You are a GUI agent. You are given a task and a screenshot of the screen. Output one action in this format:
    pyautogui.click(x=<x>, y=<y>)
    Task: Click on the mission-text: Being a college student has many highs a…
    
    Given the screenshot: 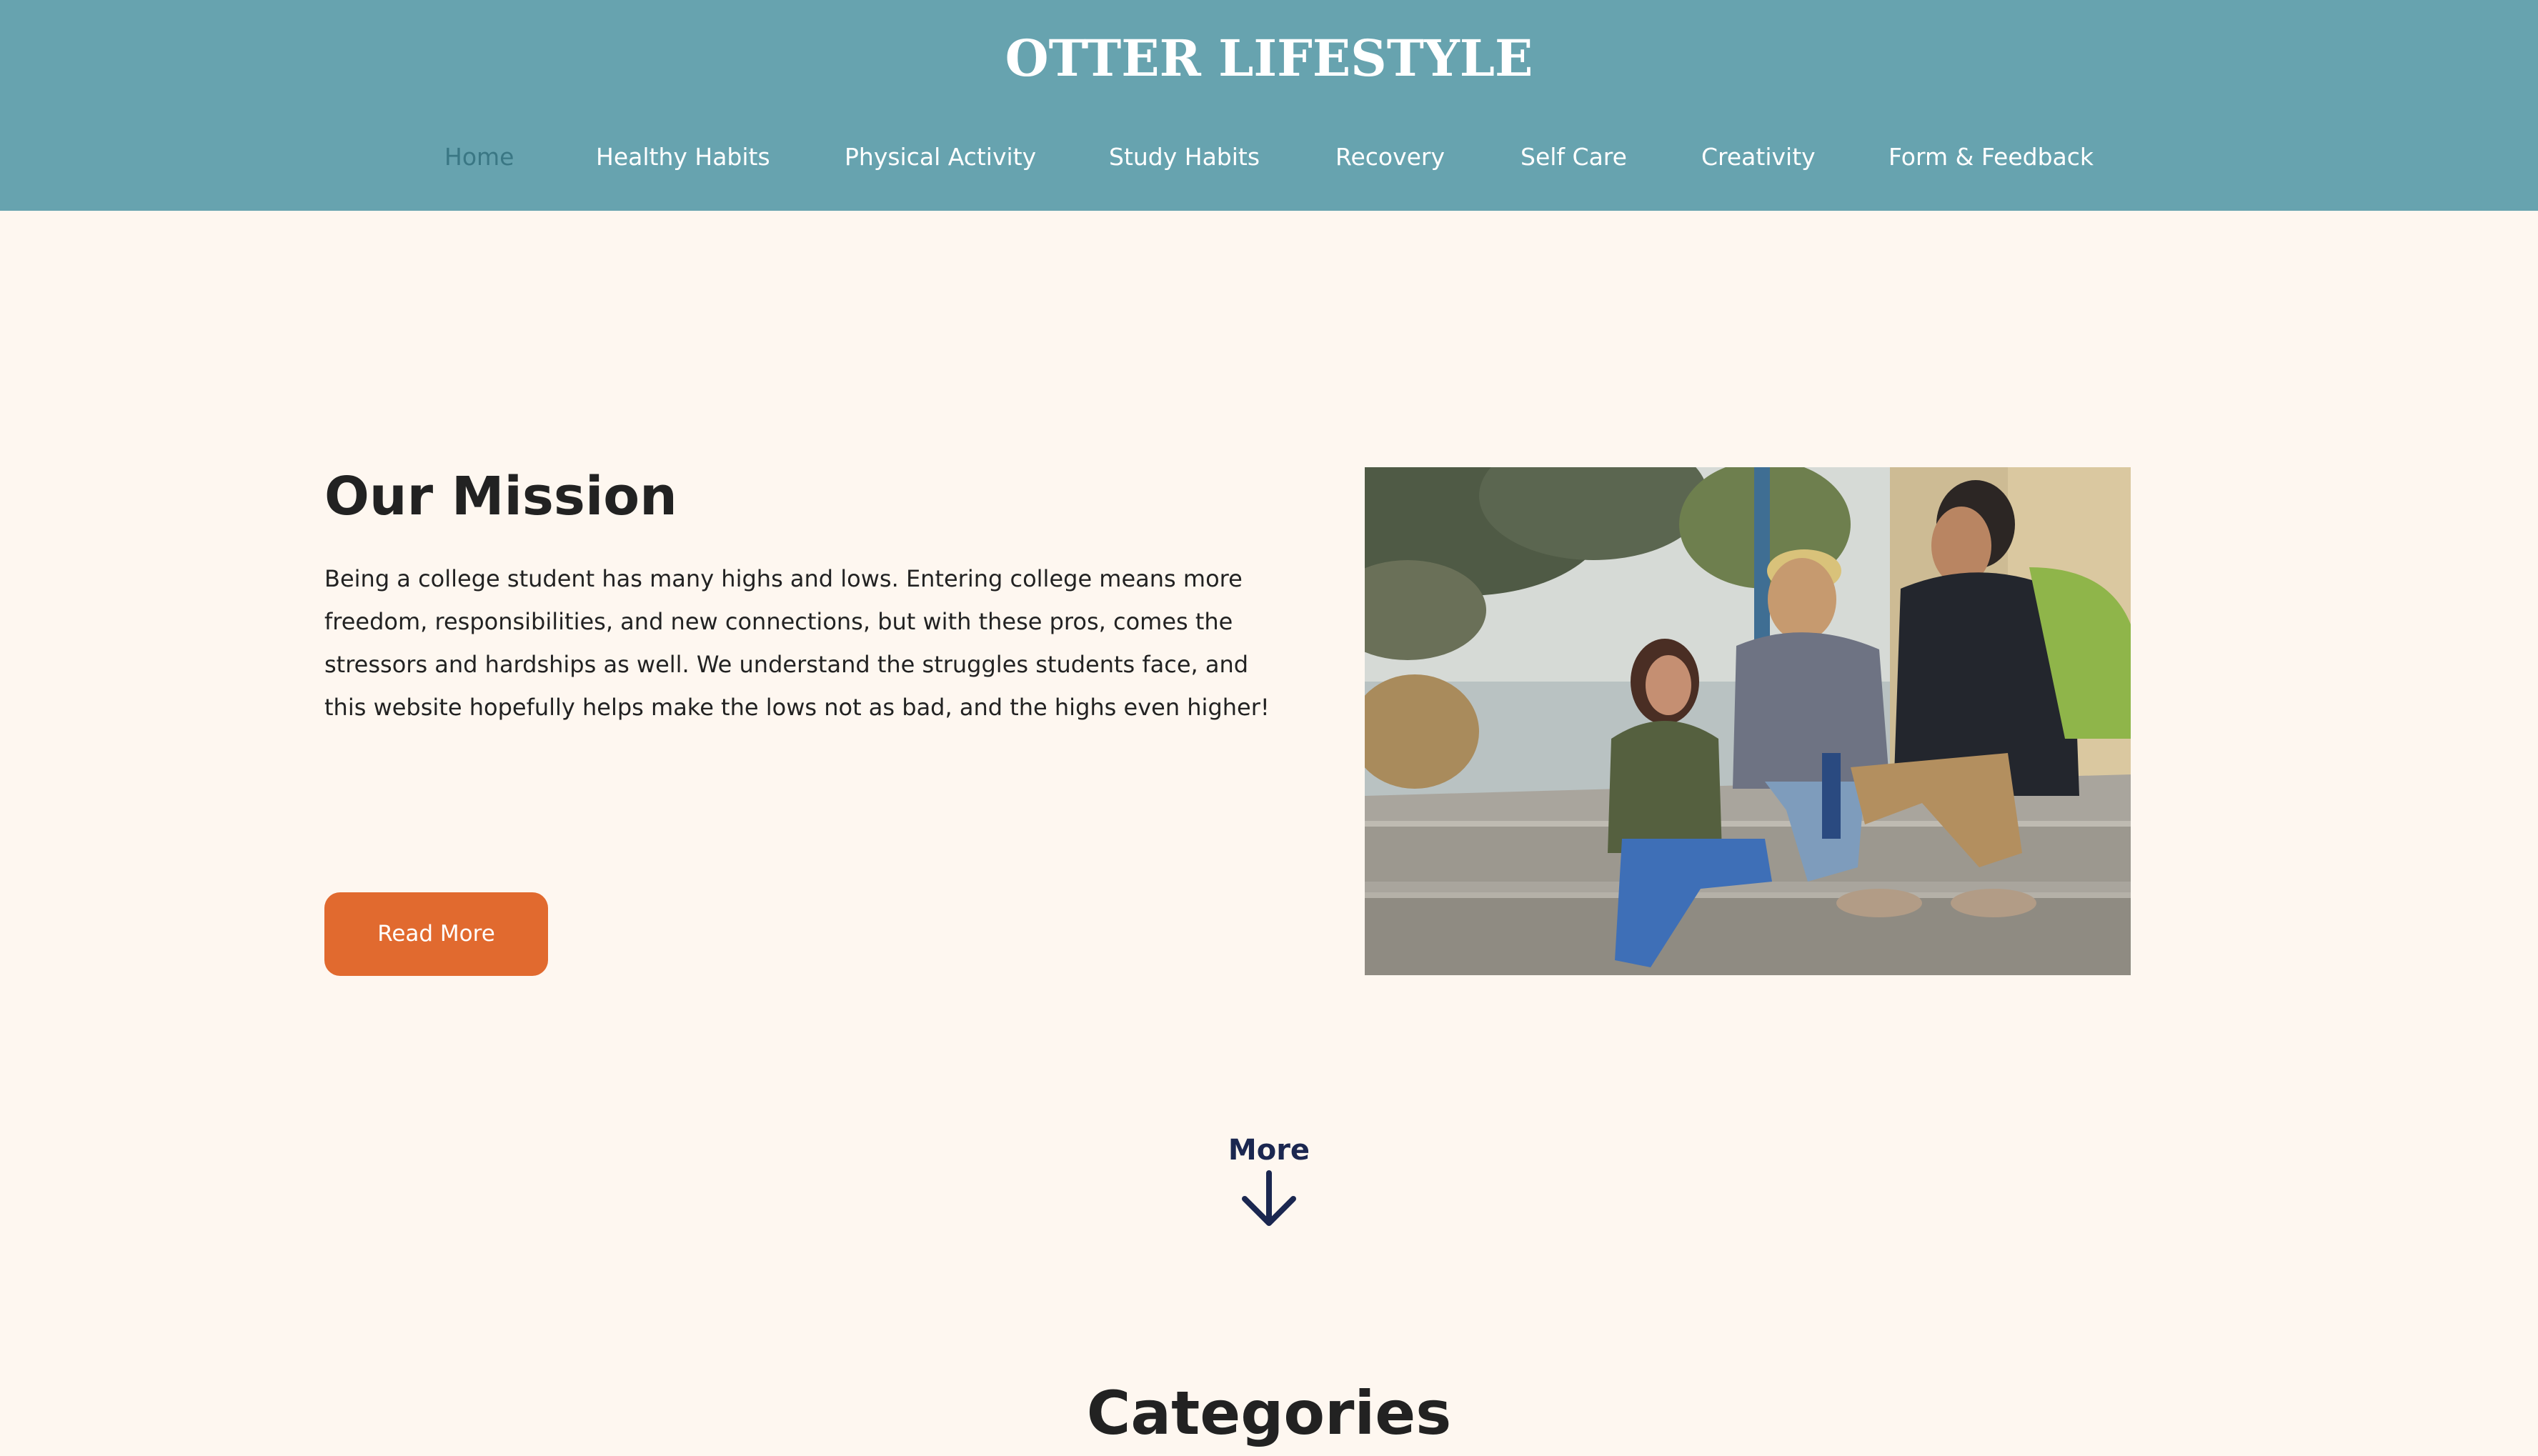 What is the action you would take?
    pyautogui.click(x=797, y=643)
    